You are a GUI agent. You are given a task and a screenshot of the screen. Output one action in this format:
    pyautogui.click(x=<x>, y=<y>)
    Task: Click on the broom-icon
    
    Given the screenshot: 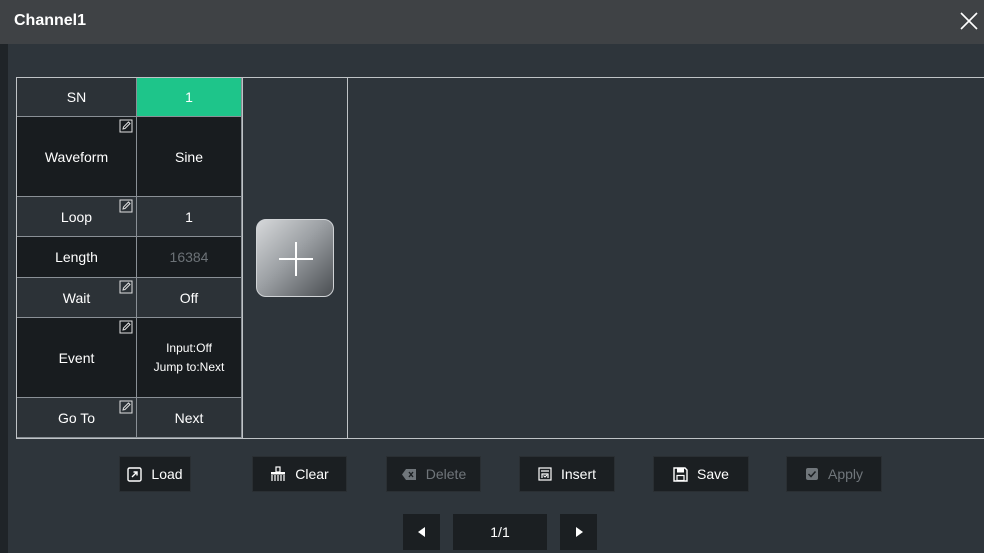 What is the action you would take?
    pyautogui.click(x=278, y=473)
    